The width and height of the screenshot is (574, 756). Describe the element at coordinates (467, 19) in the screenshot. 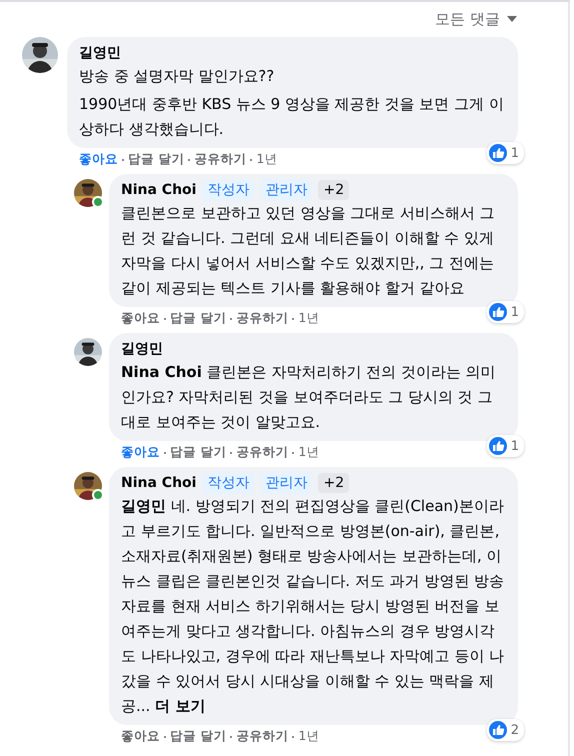

I see `sort-label: 모든 댓글` at that location.